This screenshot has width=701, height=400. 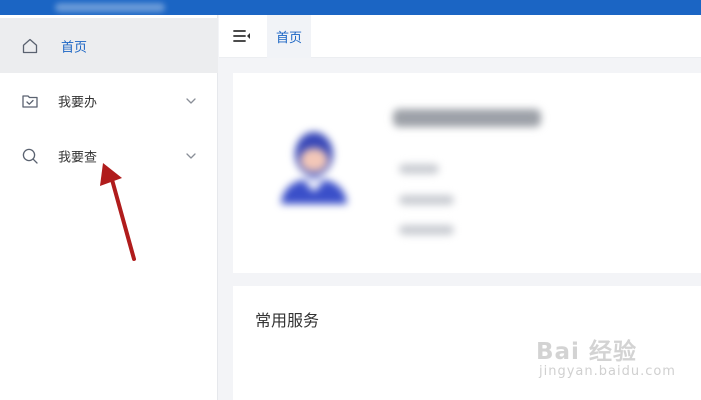 What do you see at coordinates (467, 118) in the screenshot?
I see `blurred-user-name` at bounding box center [467, 118].